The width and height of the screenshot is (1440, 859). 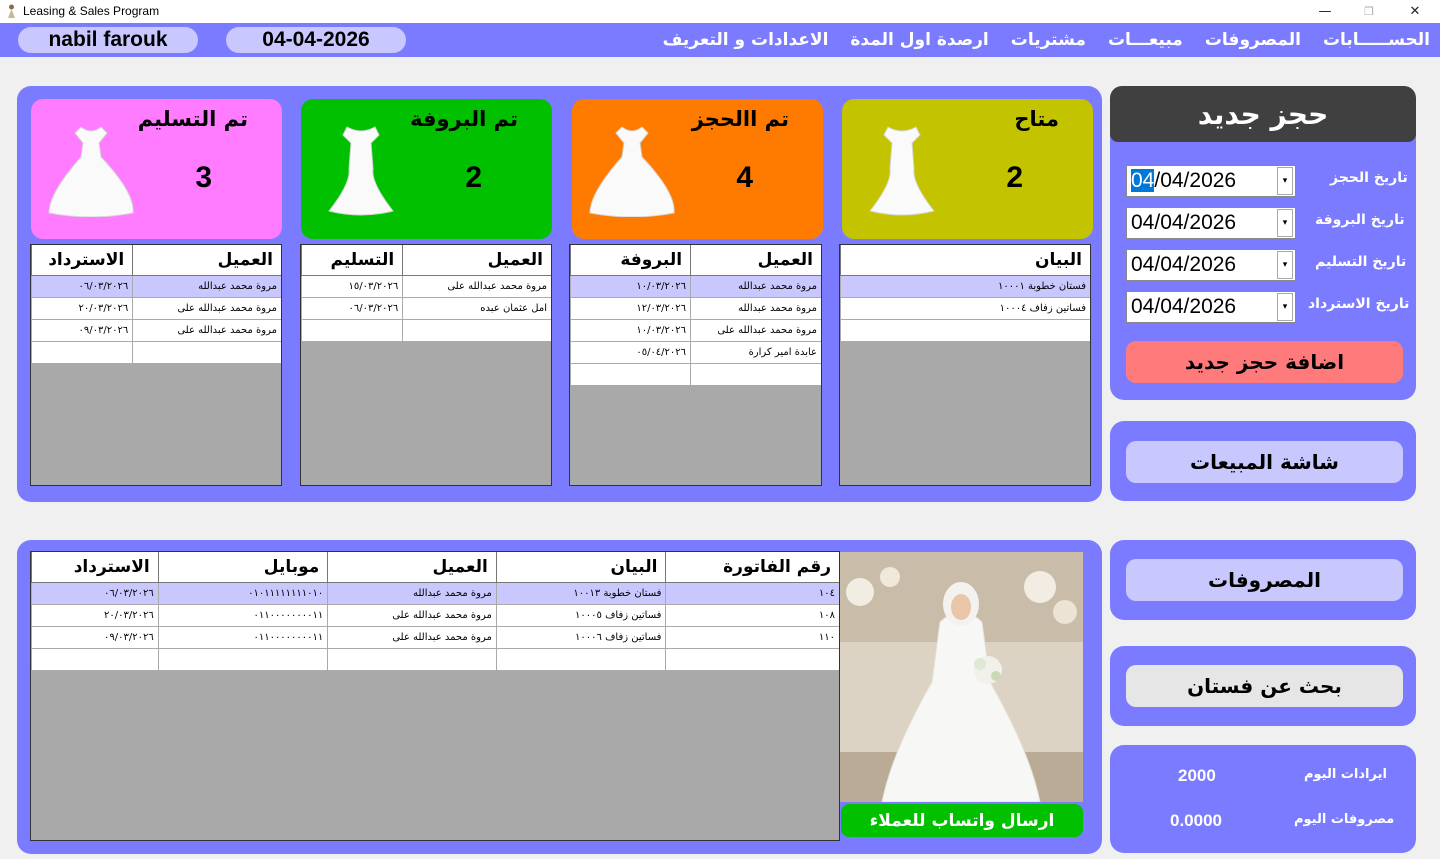 I want to click on cell: ٢٠/٠٣/٢٠٢٦, so click(x=94, y=615).